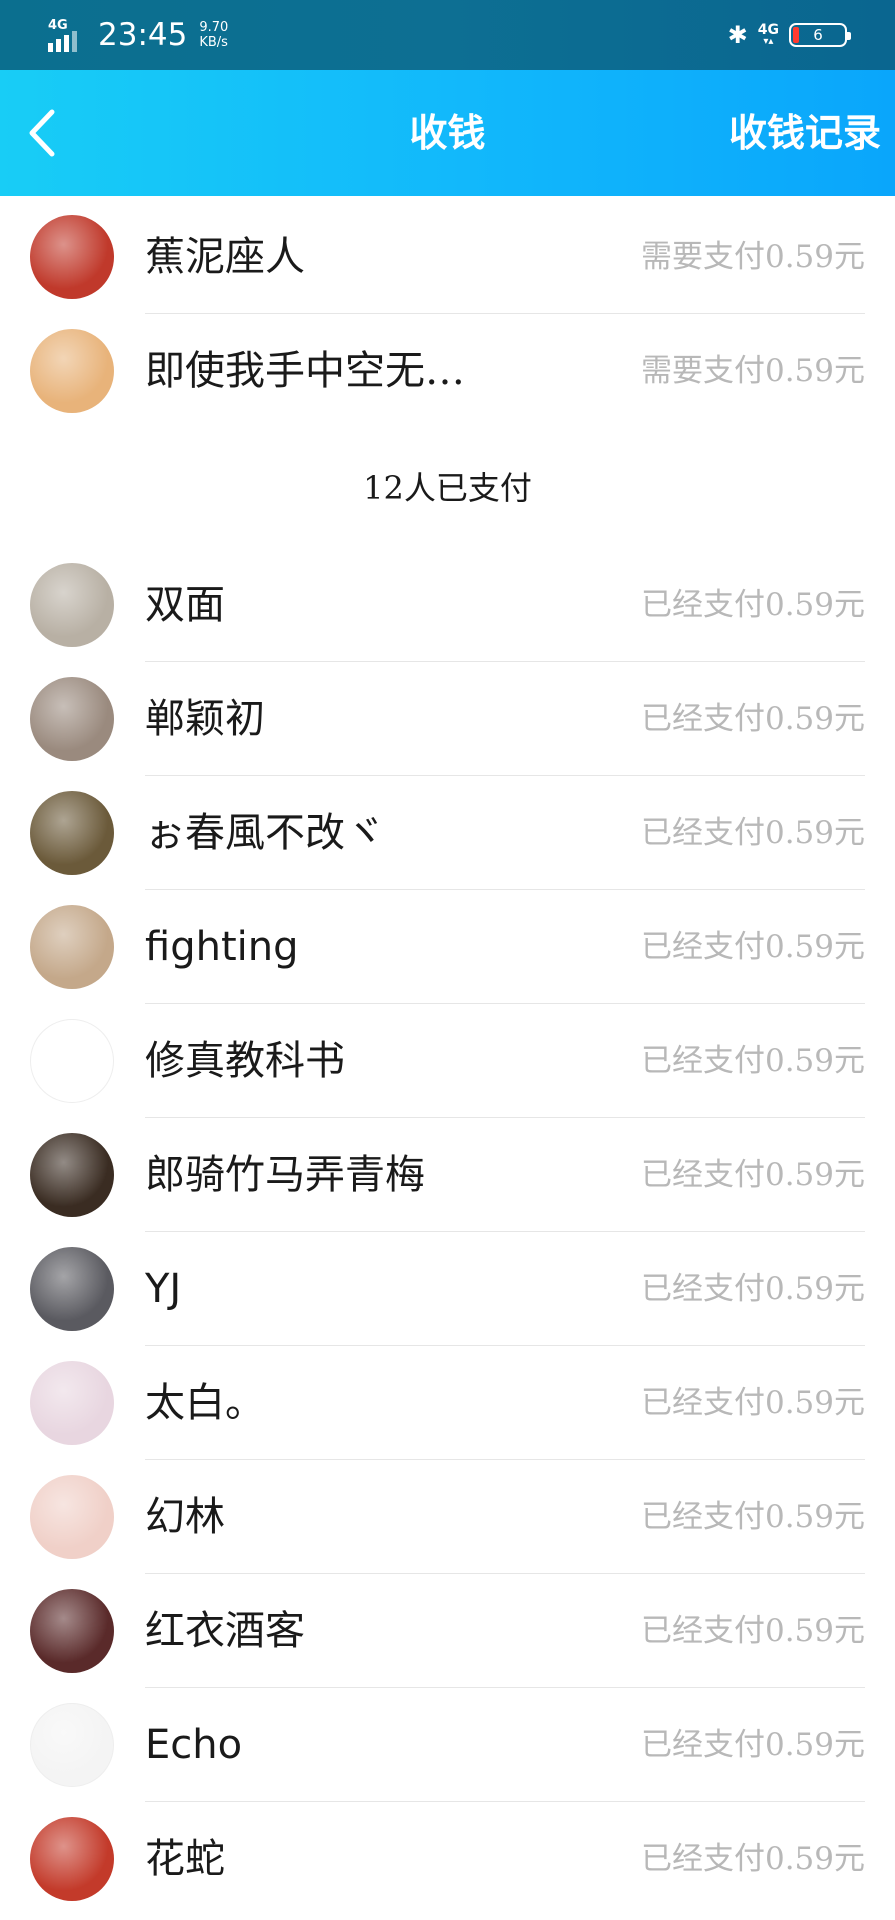  I want to click on clock: 23:45, so click(143, 35).